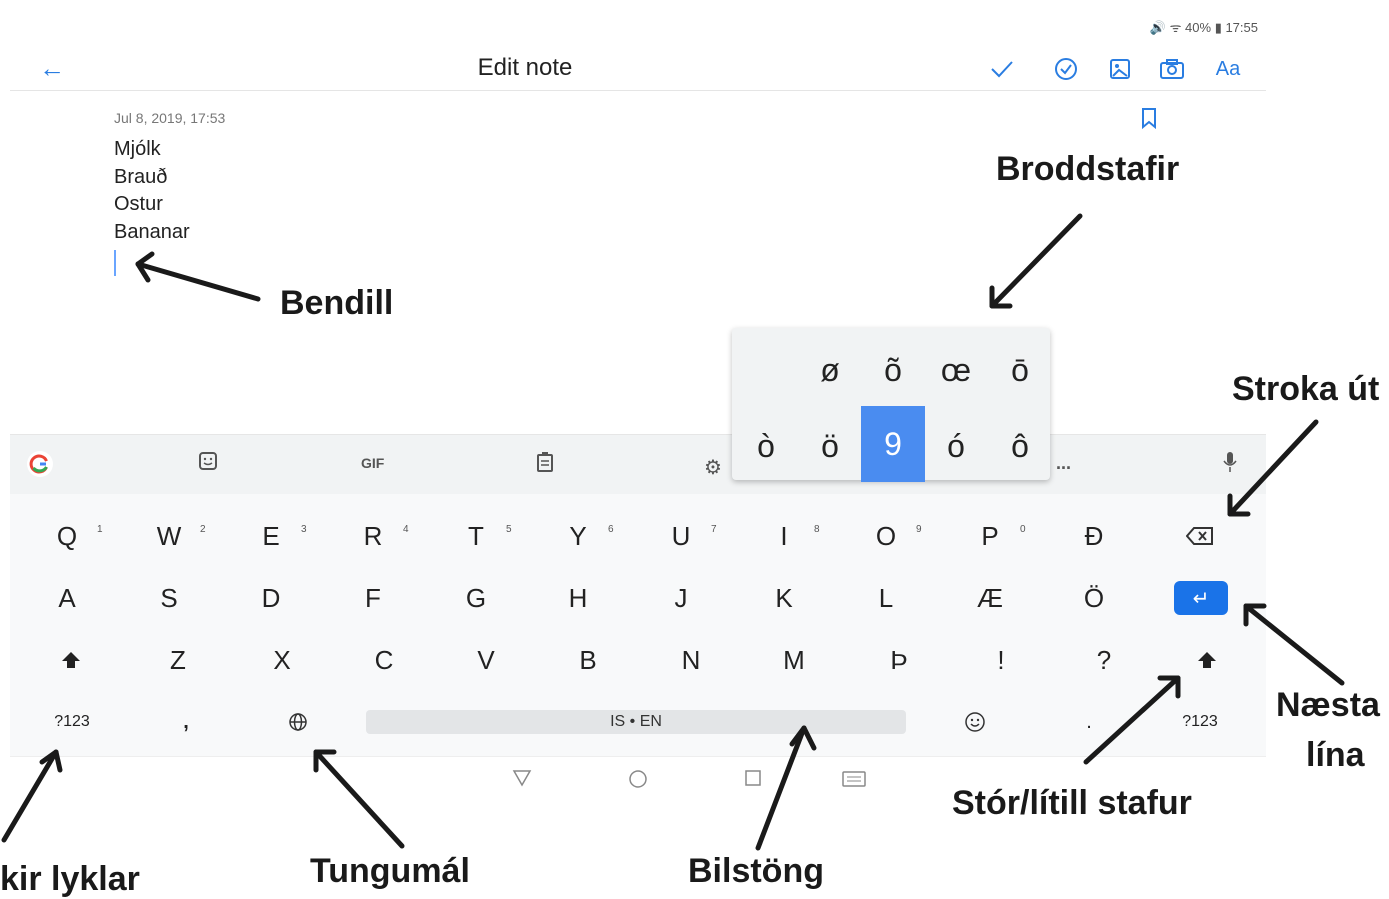 The height and width of the screenshot is (899, 1389). I want to click on arrow-naesta-lina, so click(1294, 644).